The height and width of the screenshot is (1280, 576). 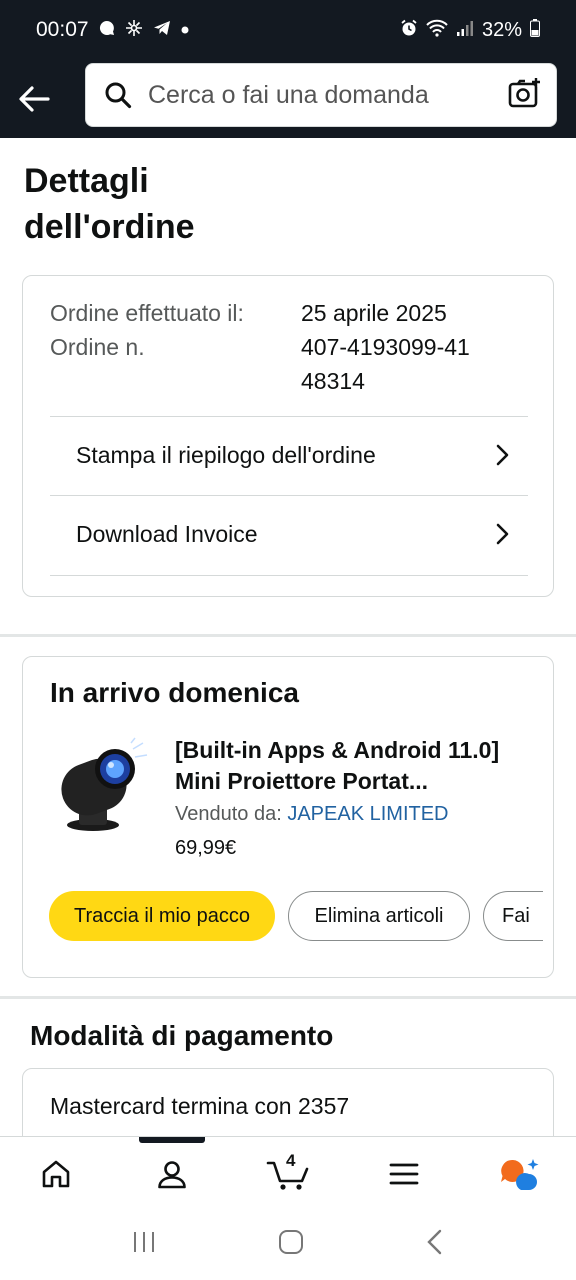 What do you see at coordinates (147, 313) in the screenshot?
I see `order-placed-label: Ordine effettuato il:` at bounding box center [147, 313].